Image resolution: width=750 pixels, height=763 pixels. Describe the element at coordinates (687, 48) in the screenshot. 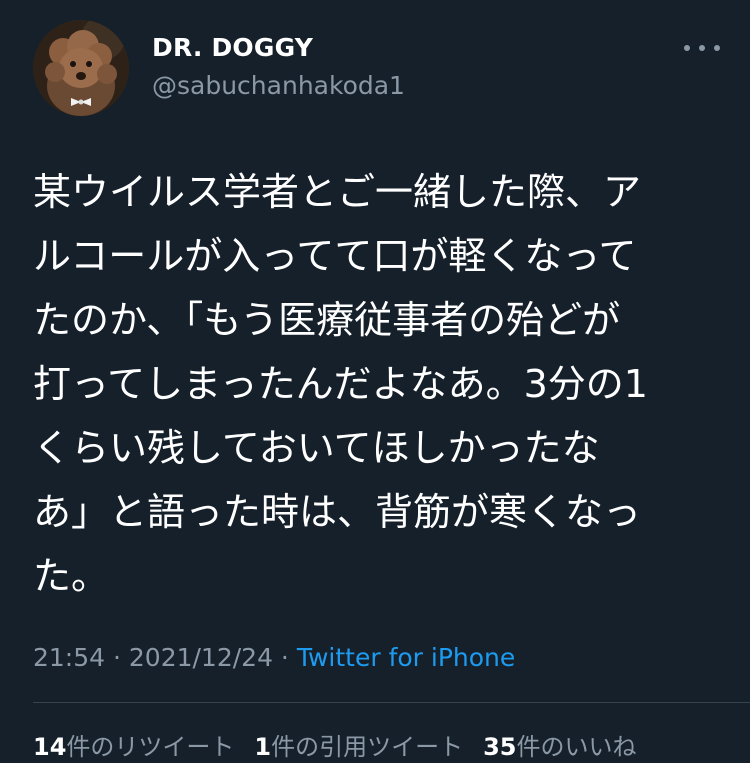

I see `more-horizontal-icon` at that location.